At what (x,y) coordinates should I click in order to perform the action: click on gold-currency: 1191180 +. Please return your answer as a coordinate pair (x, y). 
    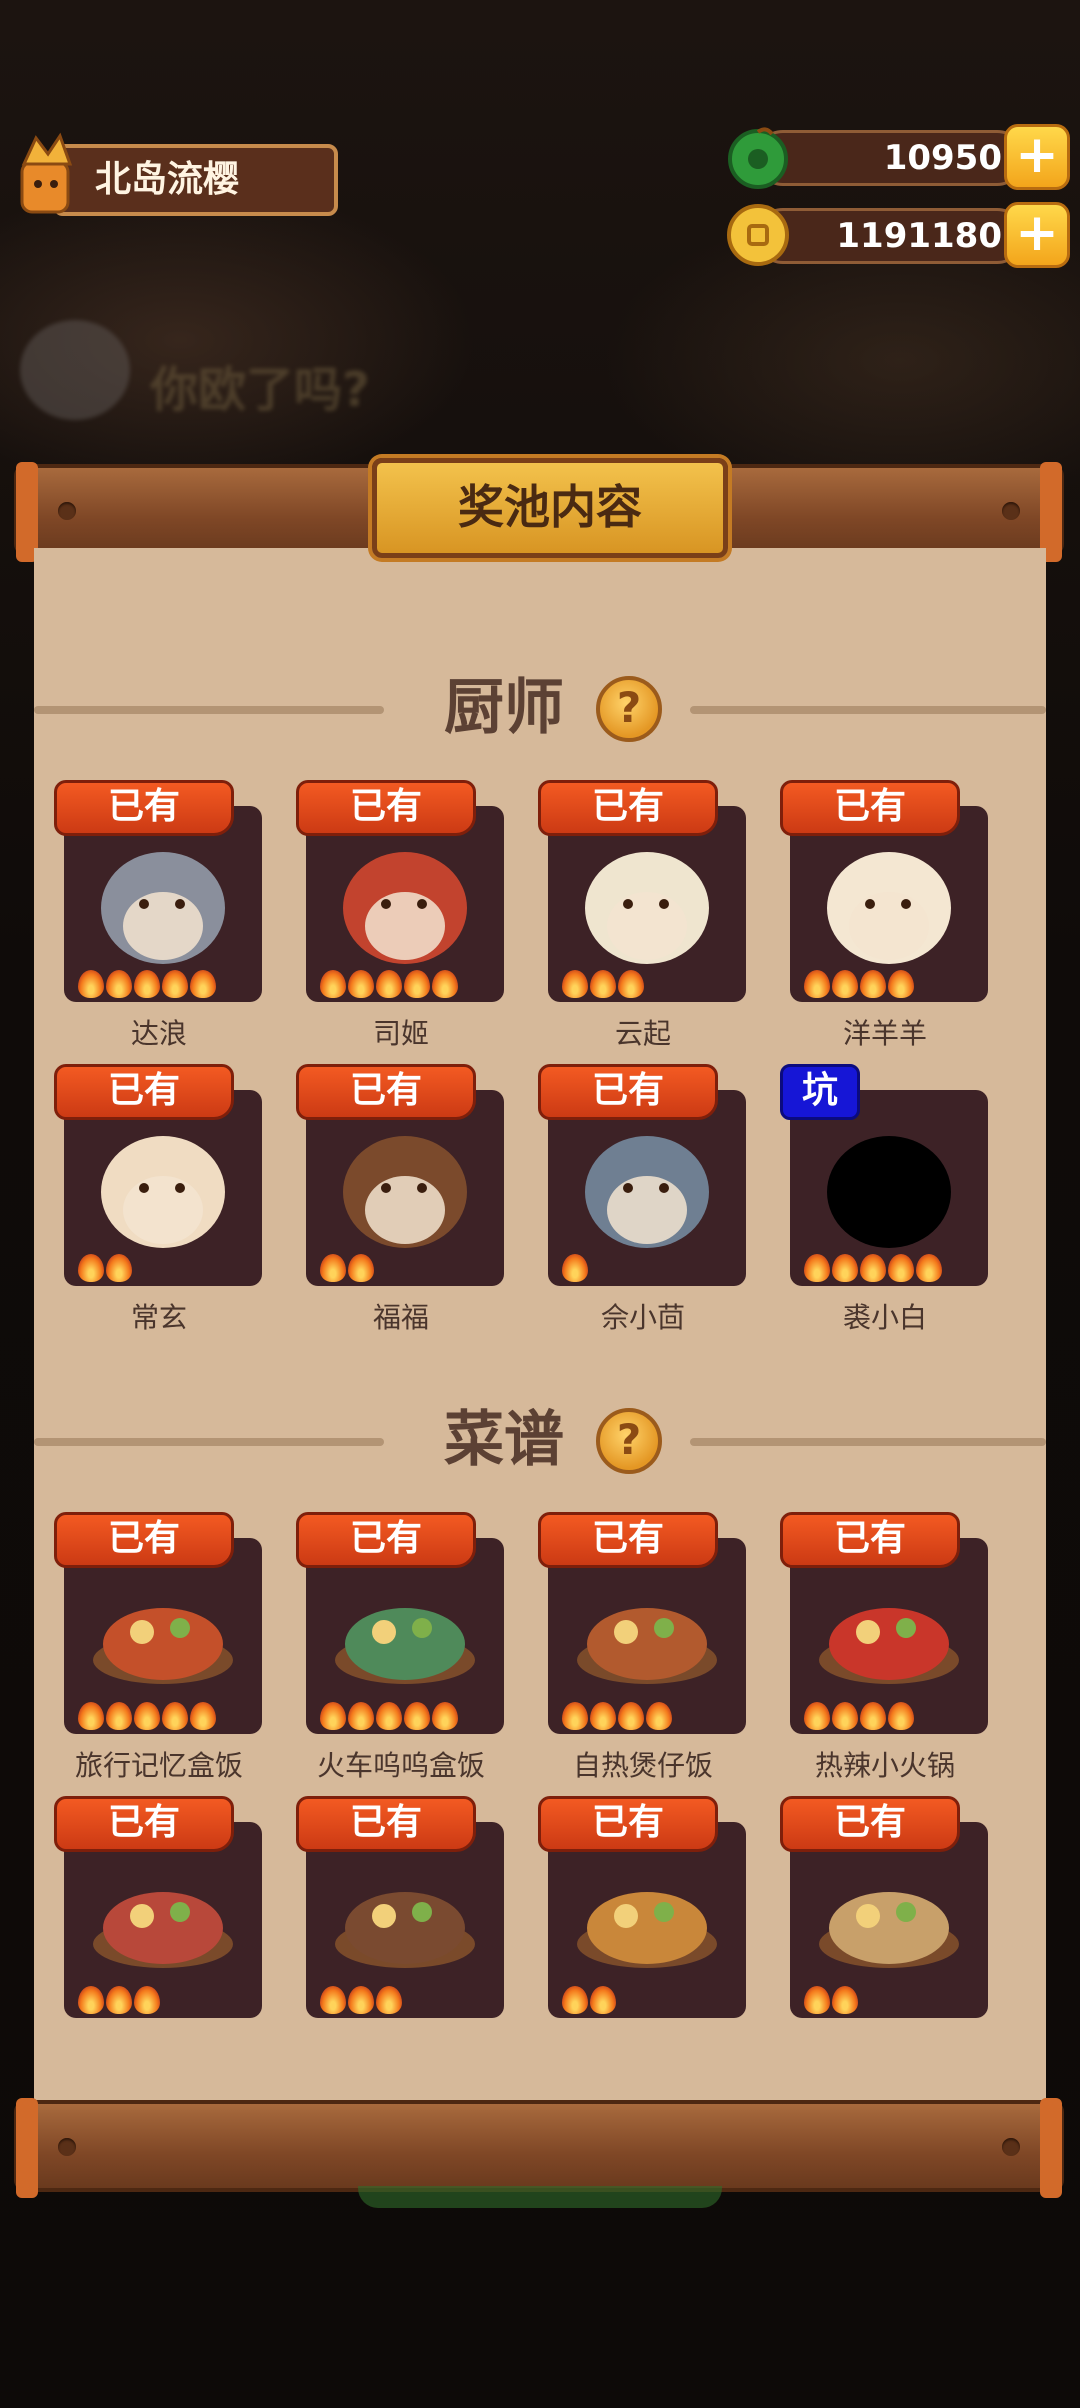
    Looking at the image, I should click on (897, 235).